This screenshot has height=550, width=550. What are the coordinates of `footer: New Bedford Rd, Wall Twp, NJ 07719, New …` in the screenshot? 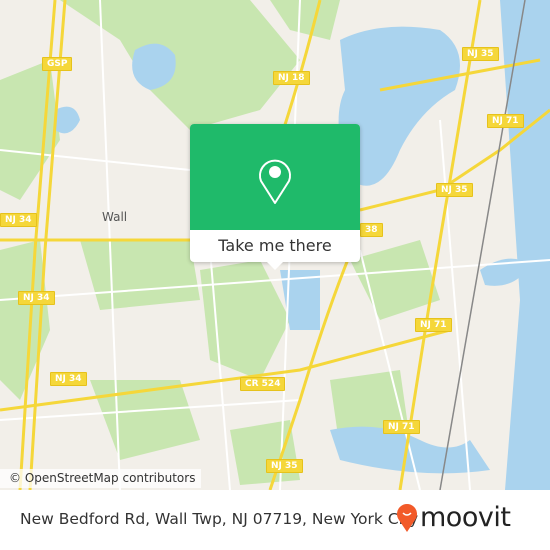 It's located at (275, 520).